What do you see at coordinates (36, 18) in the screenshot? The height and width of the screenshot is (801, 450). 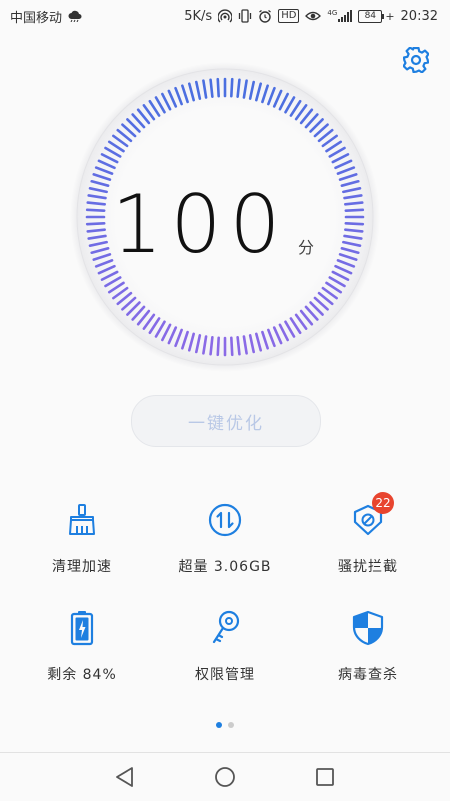 I see `carrier-label: 中国移动` at bounding box center [36, 18].